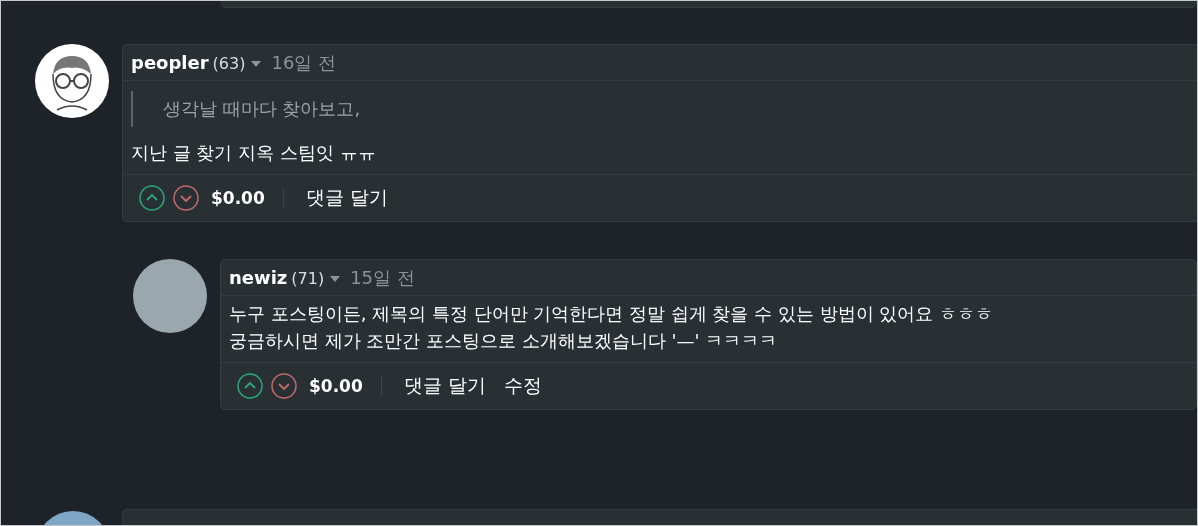 This screenshot has height=526, width=1198. Describe the element at coordinates (304, 63) in the screenshot. I see `timestamp: 16일 전` at that location.